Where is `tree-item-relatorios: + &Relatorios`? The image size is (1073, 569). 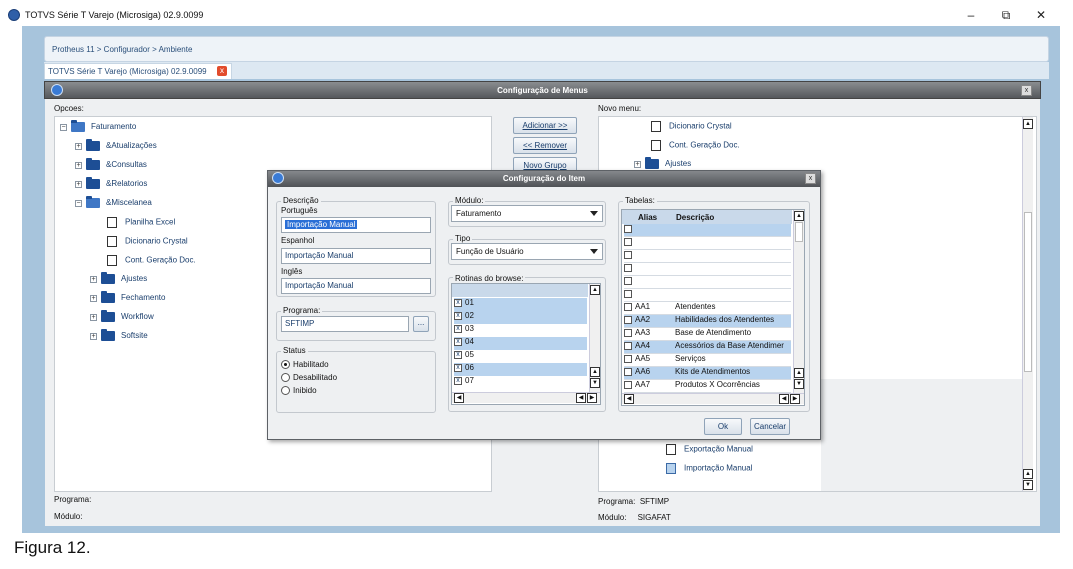
tree-item-relatorios: + &Relatorios is located at coordinates (111, 183).